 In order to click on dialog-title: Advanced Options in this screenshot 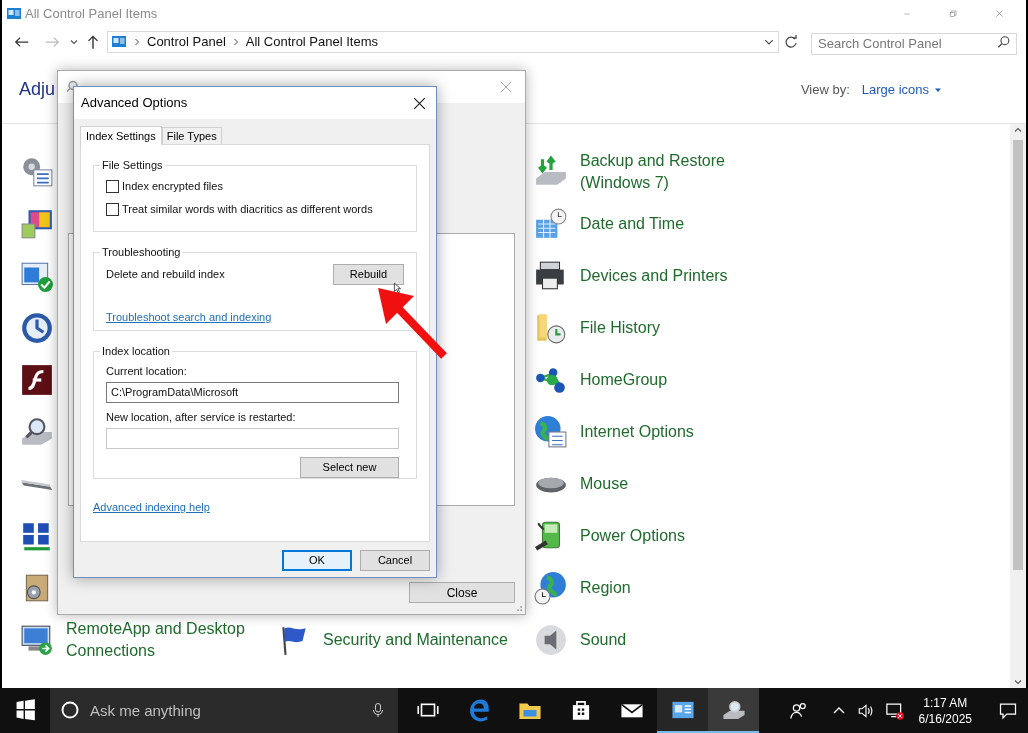, I will do `click(134, 103)`.